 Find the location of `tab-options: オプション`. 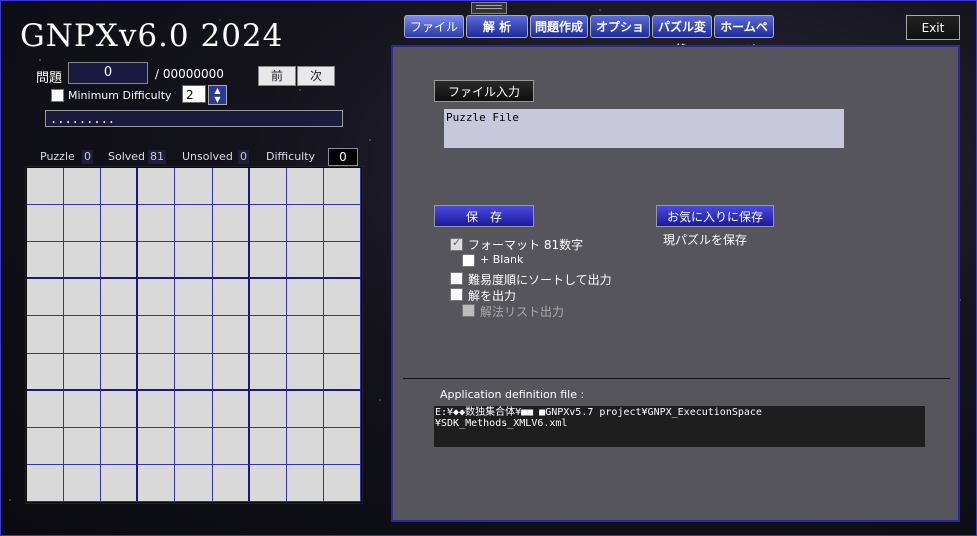

tab-options: オプション is located at coordinates (620, 36).